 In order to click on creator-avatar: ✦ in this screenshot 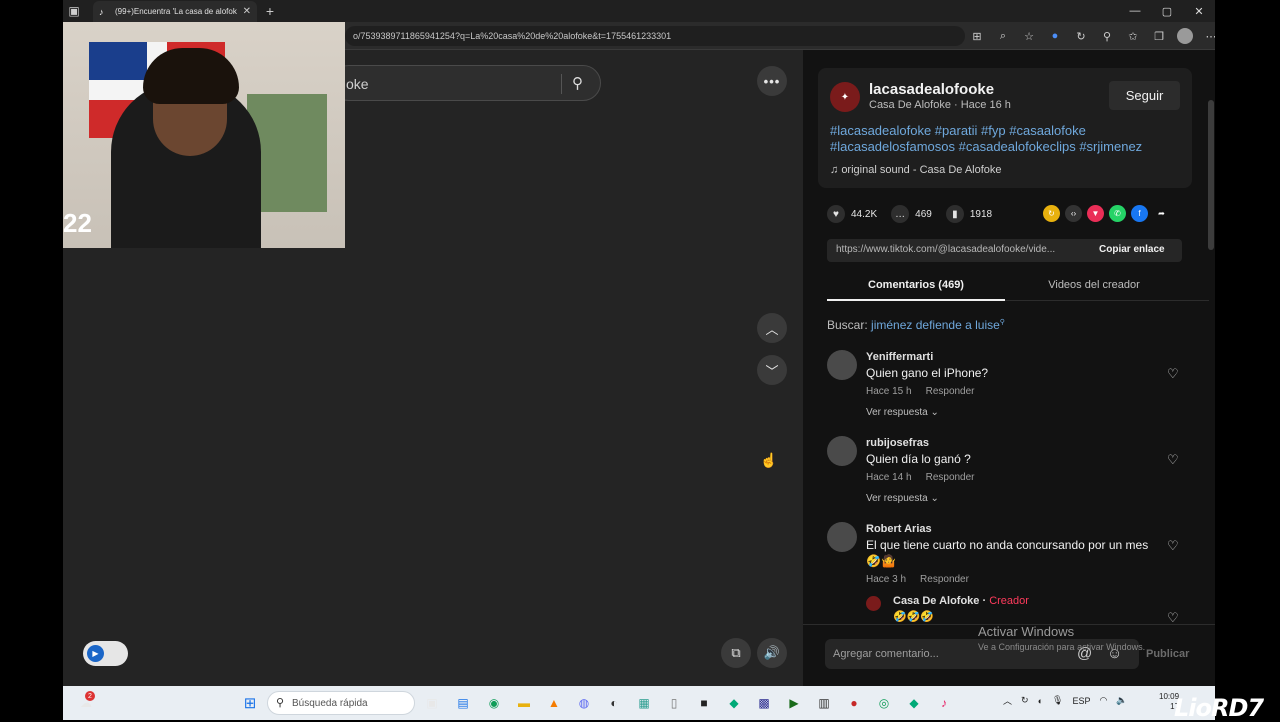, I will do `click(845, 97)`.